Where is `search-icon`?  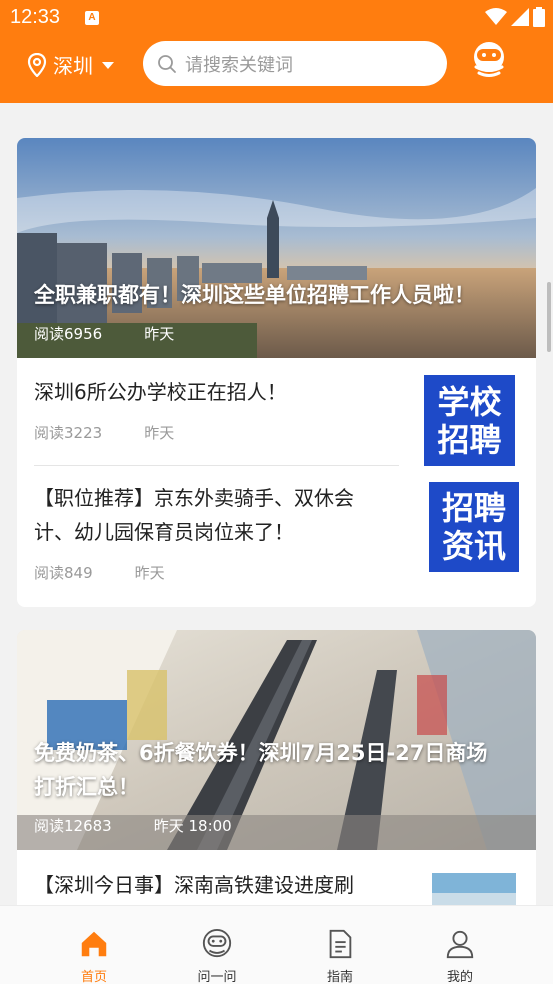
search-icon is located at coordinates (167, 63).